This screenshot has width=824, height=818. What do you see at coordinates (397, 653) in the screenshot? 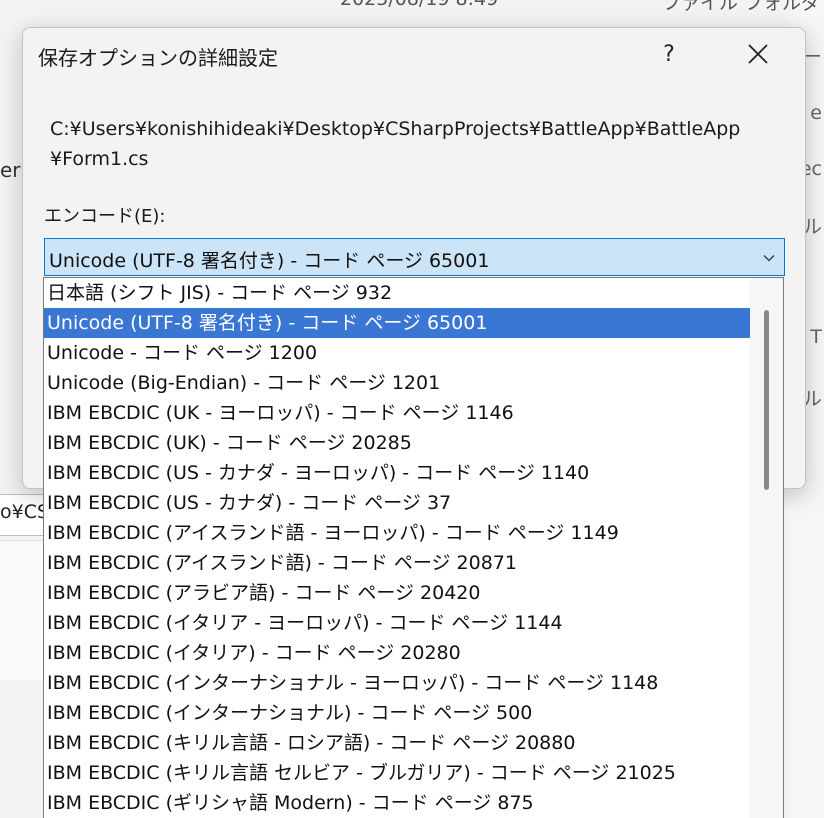
I see `encoding-option: IBM EBCDIC (イタリア) - コード ページ 20280` at bounding box center [397, 653].